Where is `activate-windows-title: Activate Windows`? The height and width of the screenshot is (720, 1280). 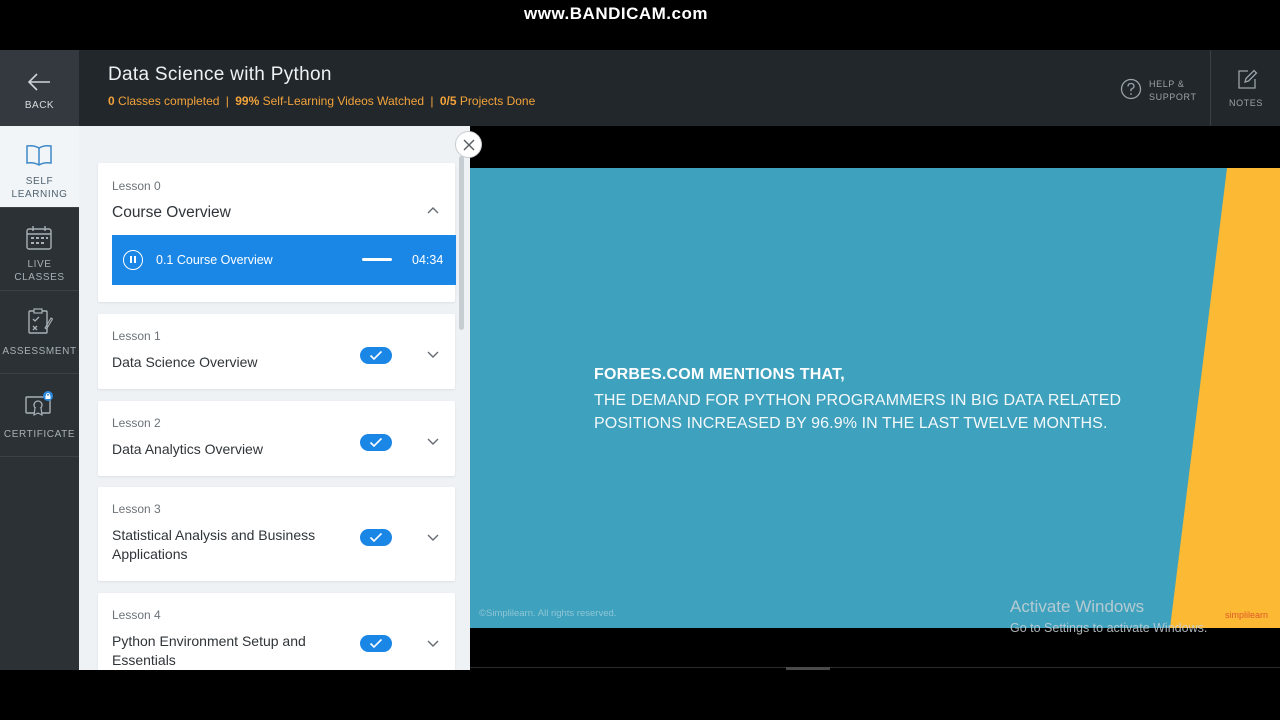
activate-windows-title: Activate Windows is located at coordinates (1077, 606).